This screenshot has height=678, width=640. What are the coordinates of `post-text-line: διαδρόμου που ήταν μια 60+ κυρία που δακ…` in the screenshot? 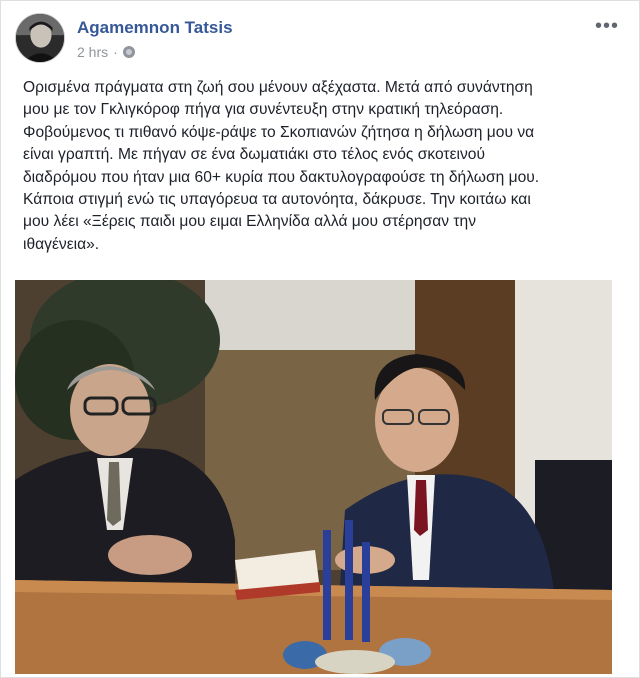 It's located at (281, 177).